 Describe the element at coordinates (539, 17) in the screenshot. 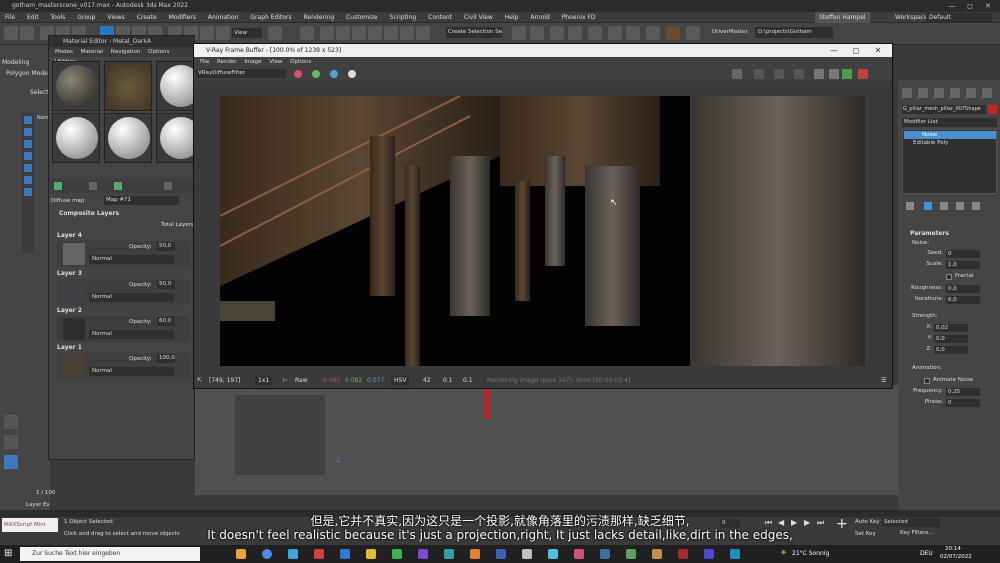

I see `menu-arnold: Arnold` at that location.